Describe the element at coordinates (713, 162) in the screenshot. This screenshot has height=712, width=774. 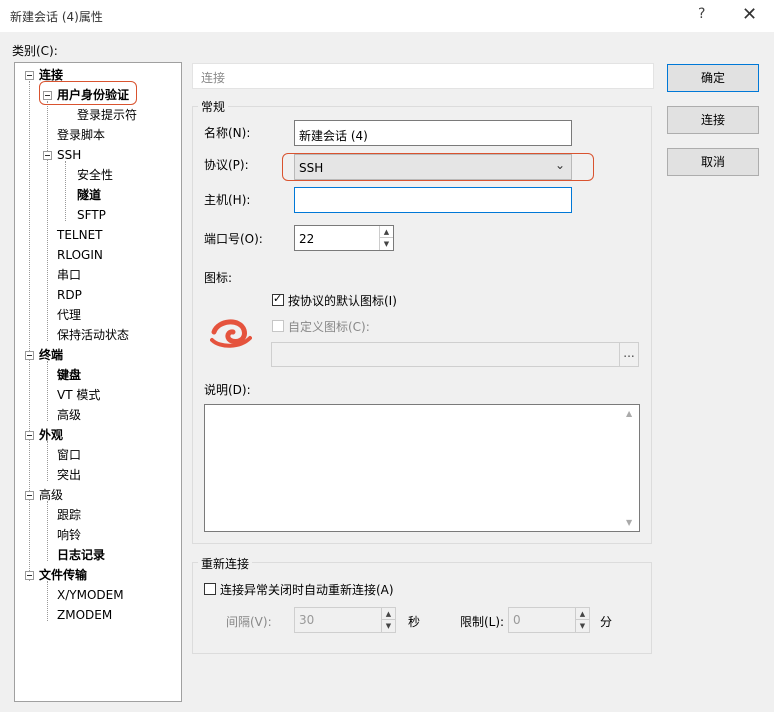
I see `cancel-button: 取消` at that location.